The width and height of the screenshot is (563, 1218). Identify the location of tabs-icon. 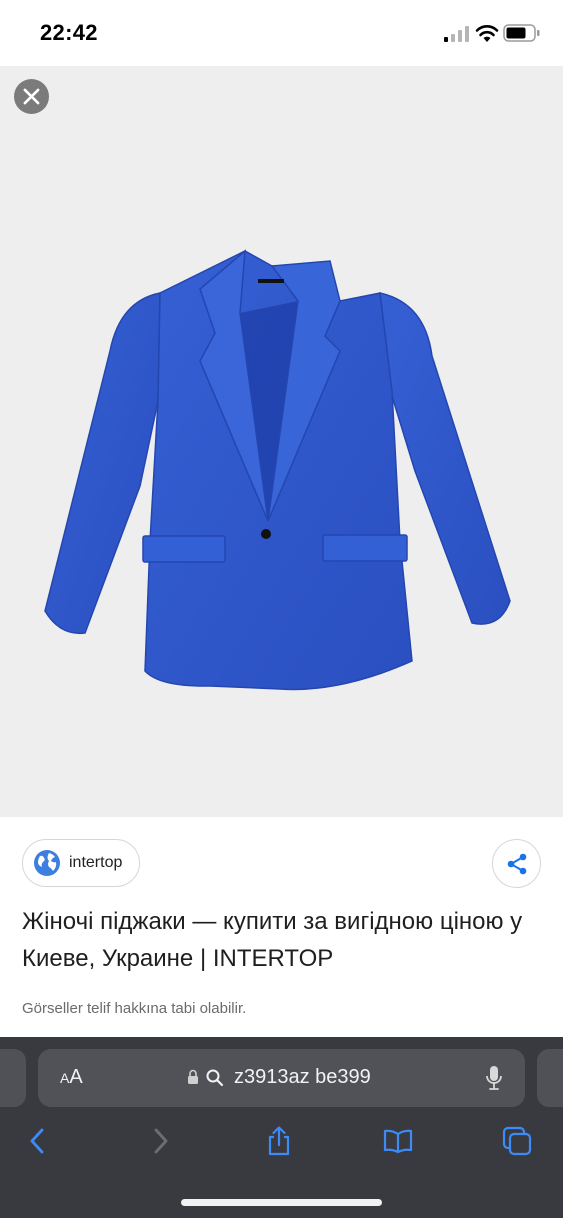
(517, 1141).